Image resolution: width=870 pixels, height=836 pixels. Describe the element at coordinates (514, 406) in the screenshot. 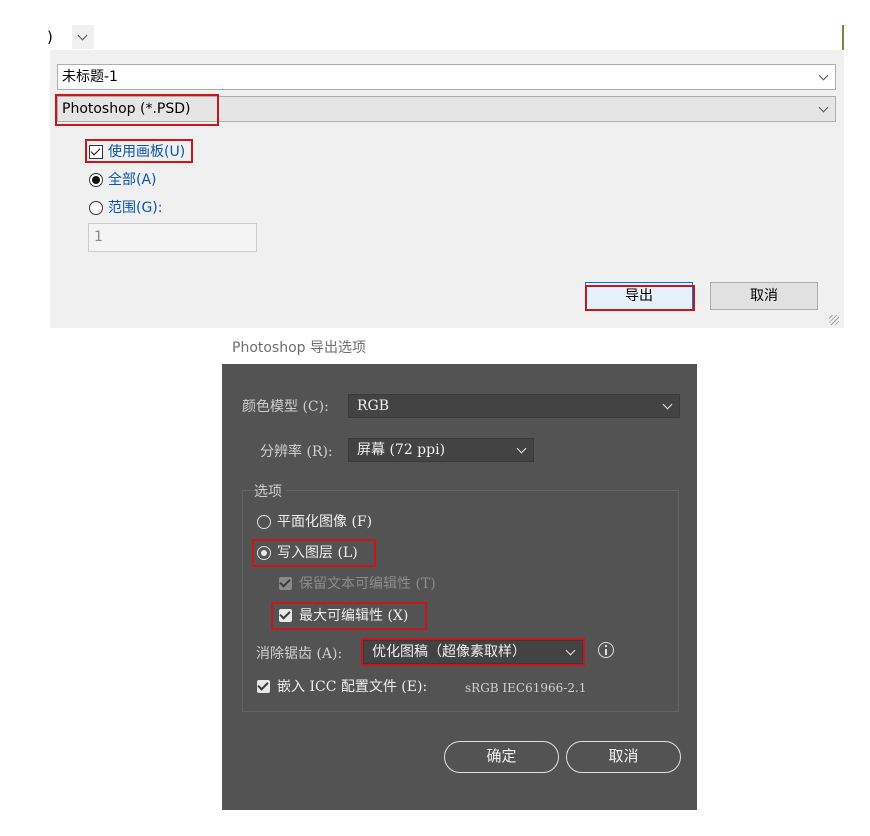

I see `color-model-dropdown: RGB` at that location.